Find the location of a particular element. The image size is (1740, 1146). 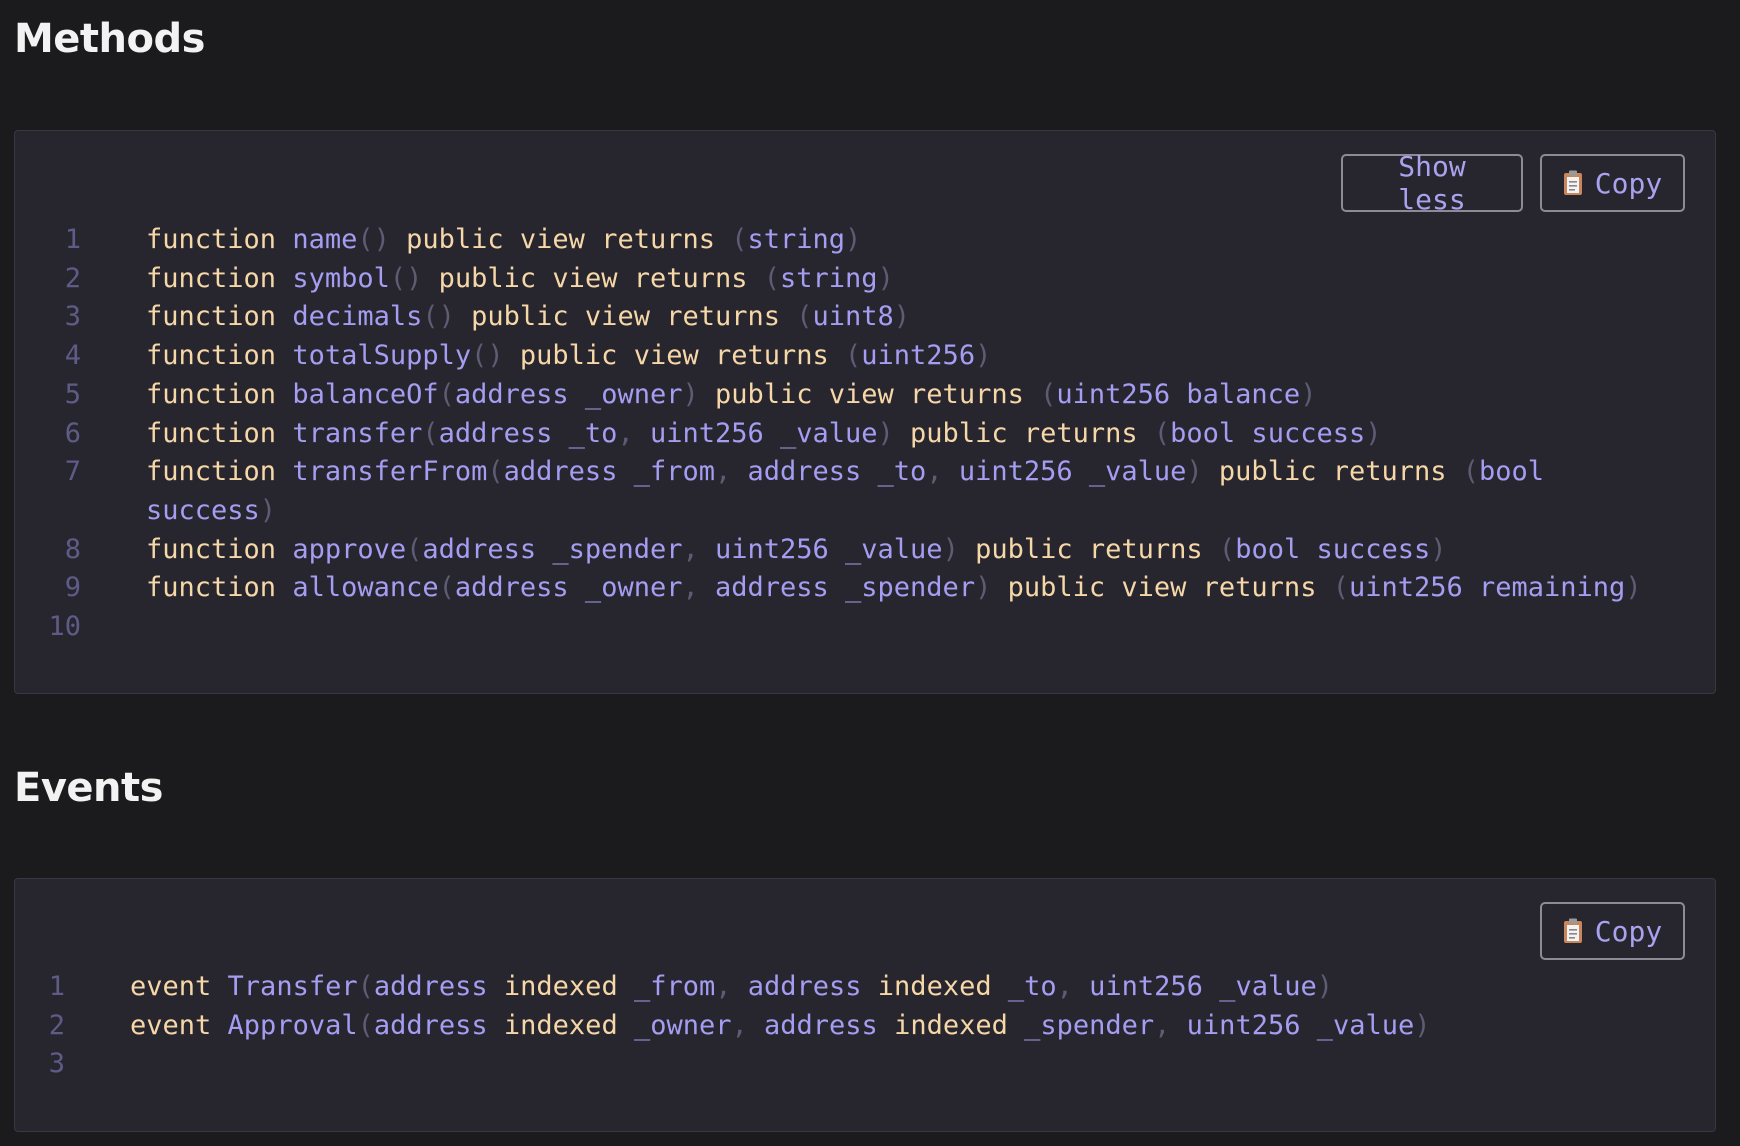

code-token: address _owner is located at coordinates (568, 394).